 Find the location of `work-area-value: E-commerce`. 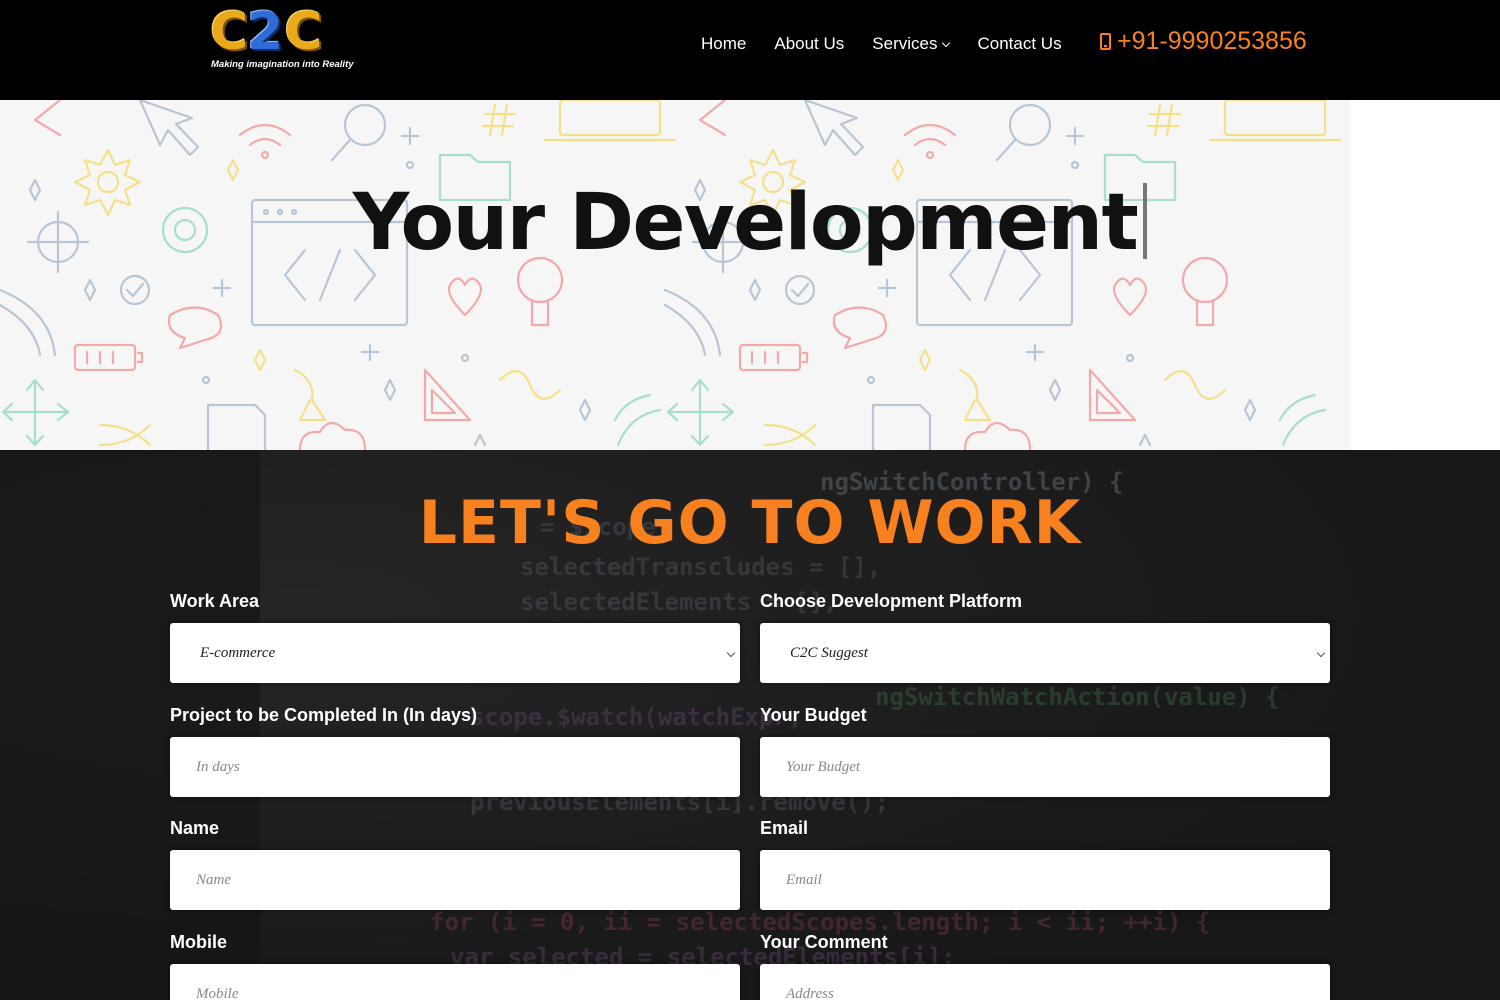

work-area-value: E-commerce is located at coordinates (238, 652).